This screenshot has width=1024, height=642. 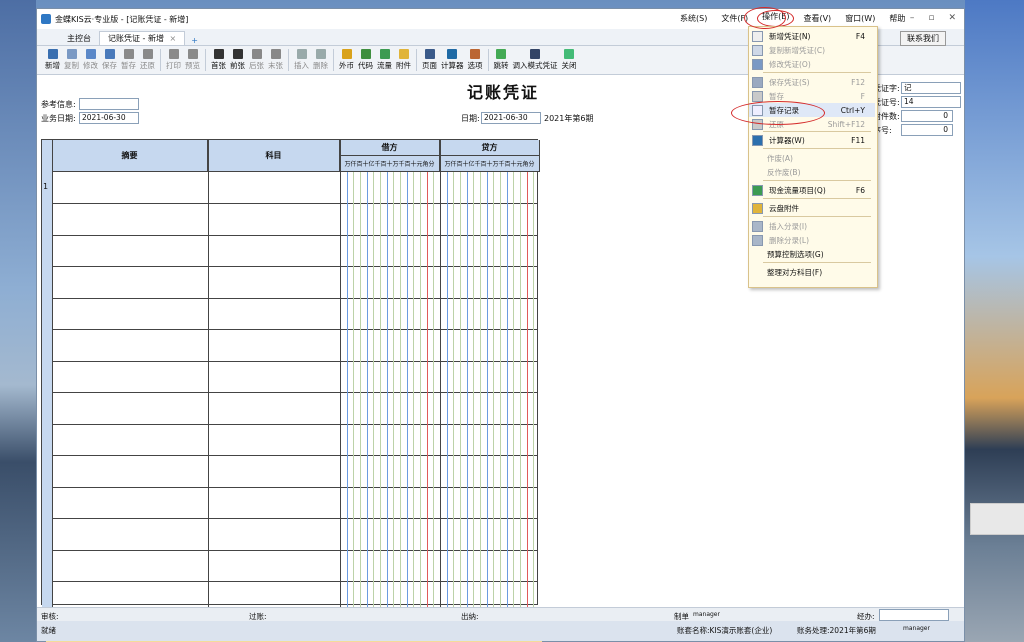 What do you see at coordinates (237, 60) in the screenshot?
I see `toolbar-button-9: 前张` at bounding box center [237, 60].